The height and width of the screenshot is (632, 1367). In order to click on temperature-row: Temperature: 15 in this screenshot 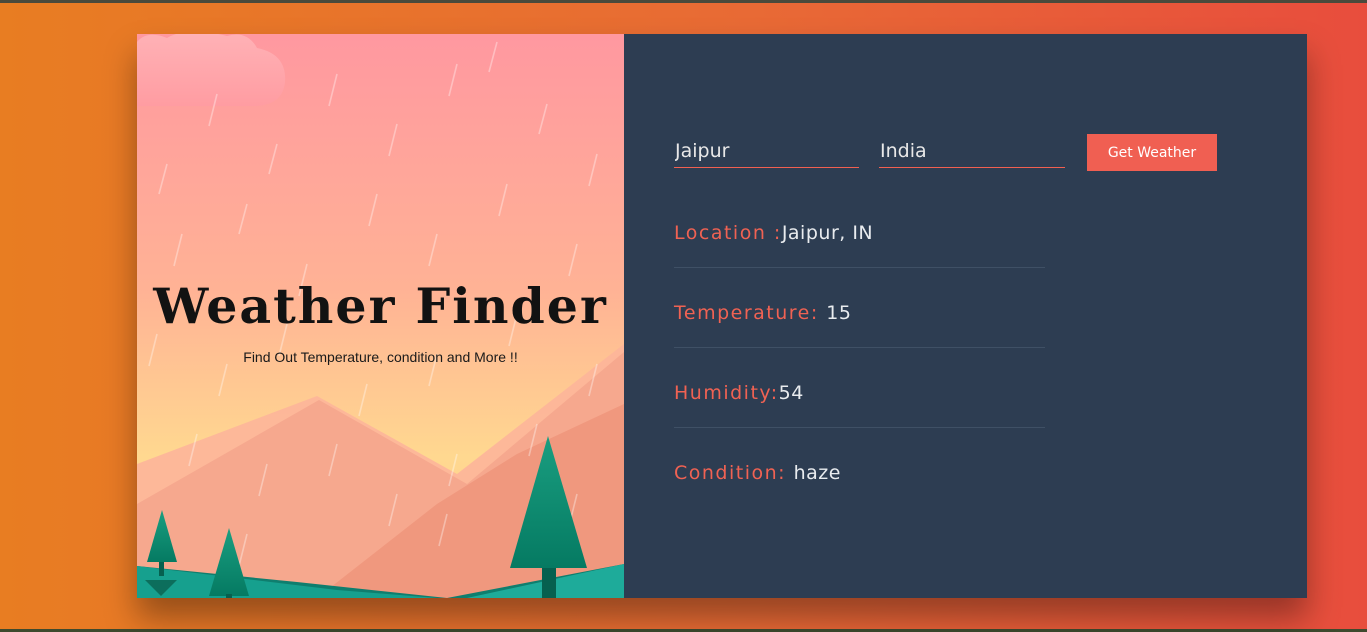, I will do `click(859, 308)`.